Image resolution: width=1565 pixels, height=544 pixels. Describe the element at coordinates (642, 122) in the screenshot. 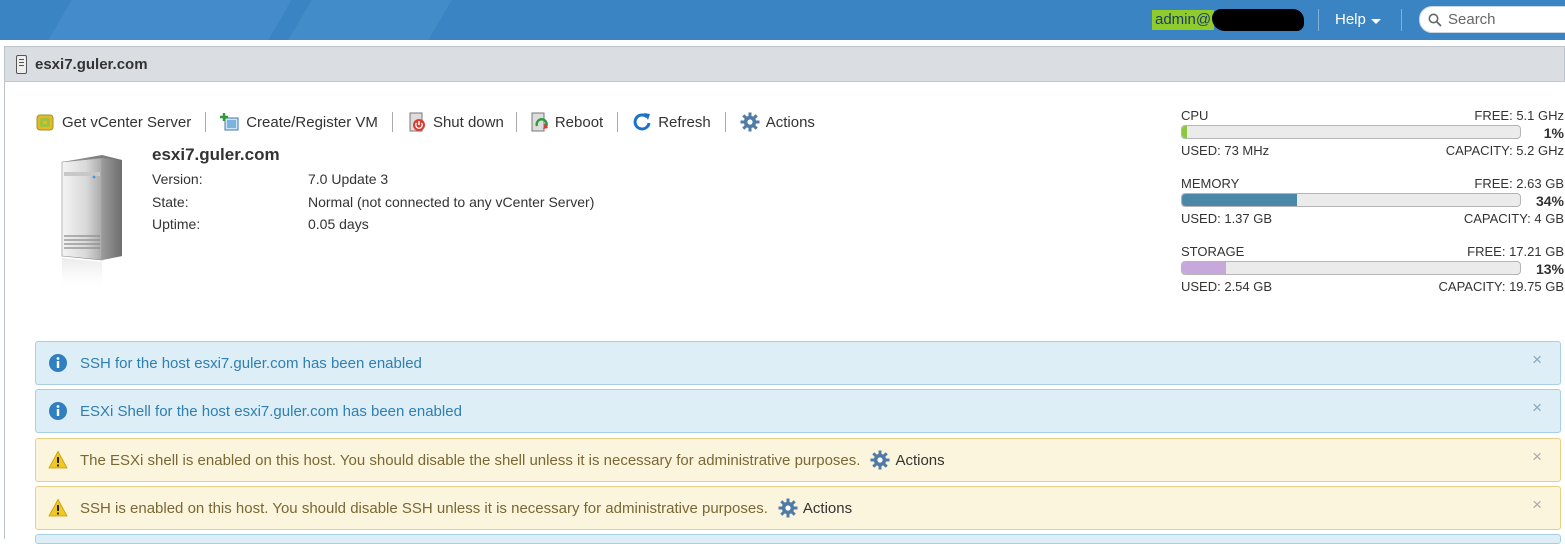

I see `refresh-icon` at that location.